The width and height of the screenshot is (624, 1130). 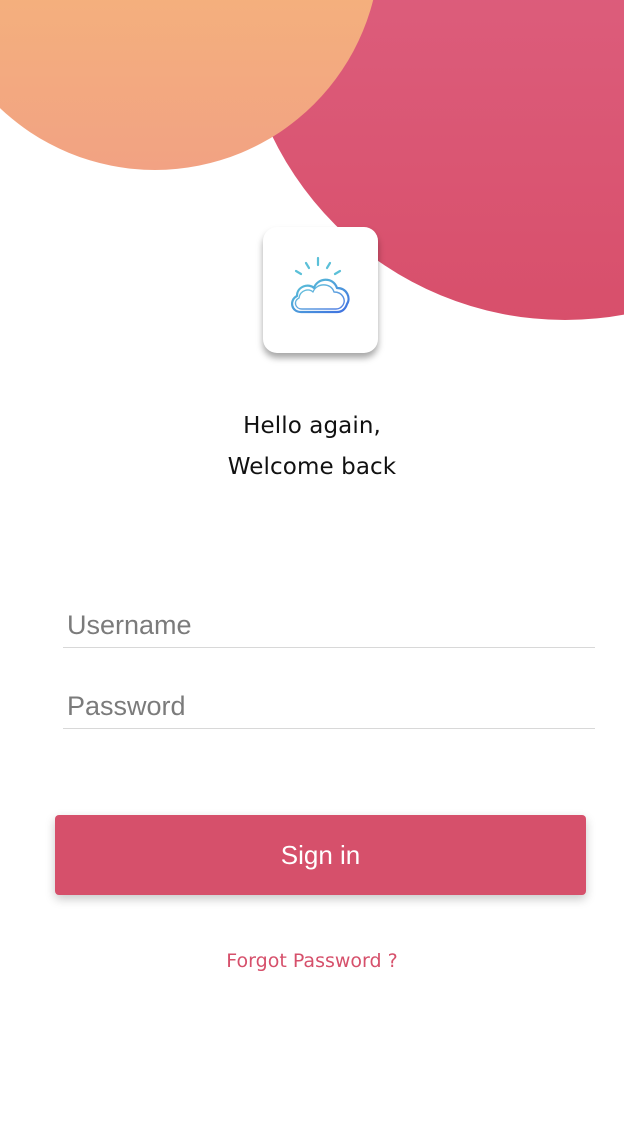 I want to click on password-field-container, so click(x=329, y=706).